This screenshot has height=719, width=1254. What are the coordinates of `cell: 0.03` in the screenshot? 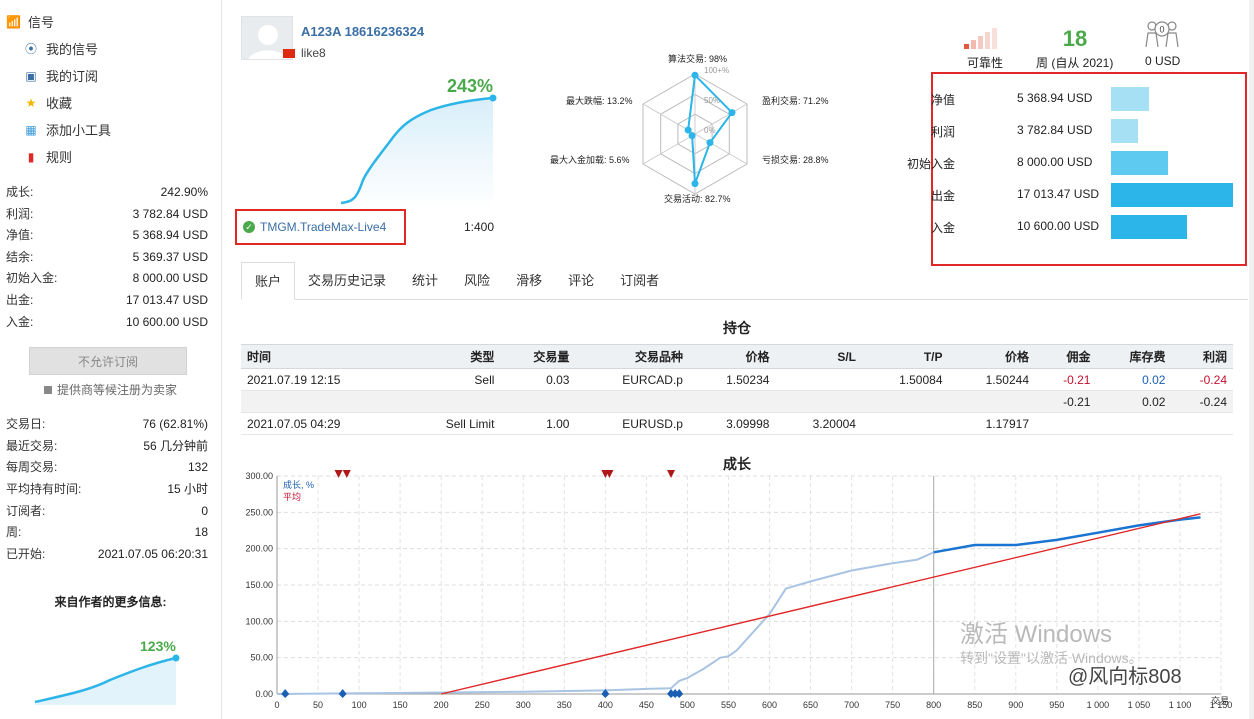 It's located at (538, 379).